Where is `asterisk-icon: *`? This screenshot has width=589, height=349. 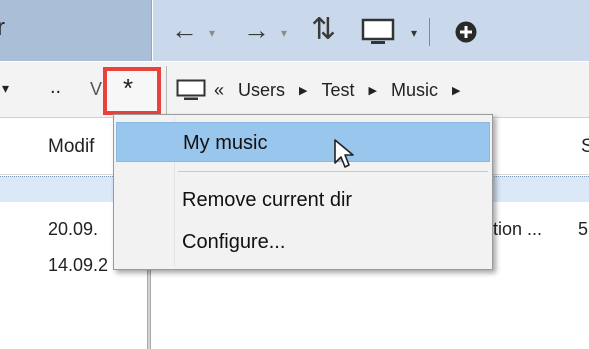 asterisk-icon: * is located at coordinates (128, 88).